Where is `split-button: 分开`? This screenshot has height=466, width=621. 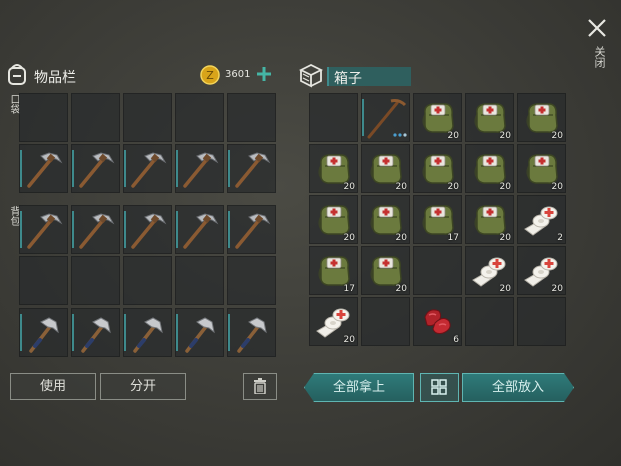 split-button: 分开 is located at coordinates (143, 386).